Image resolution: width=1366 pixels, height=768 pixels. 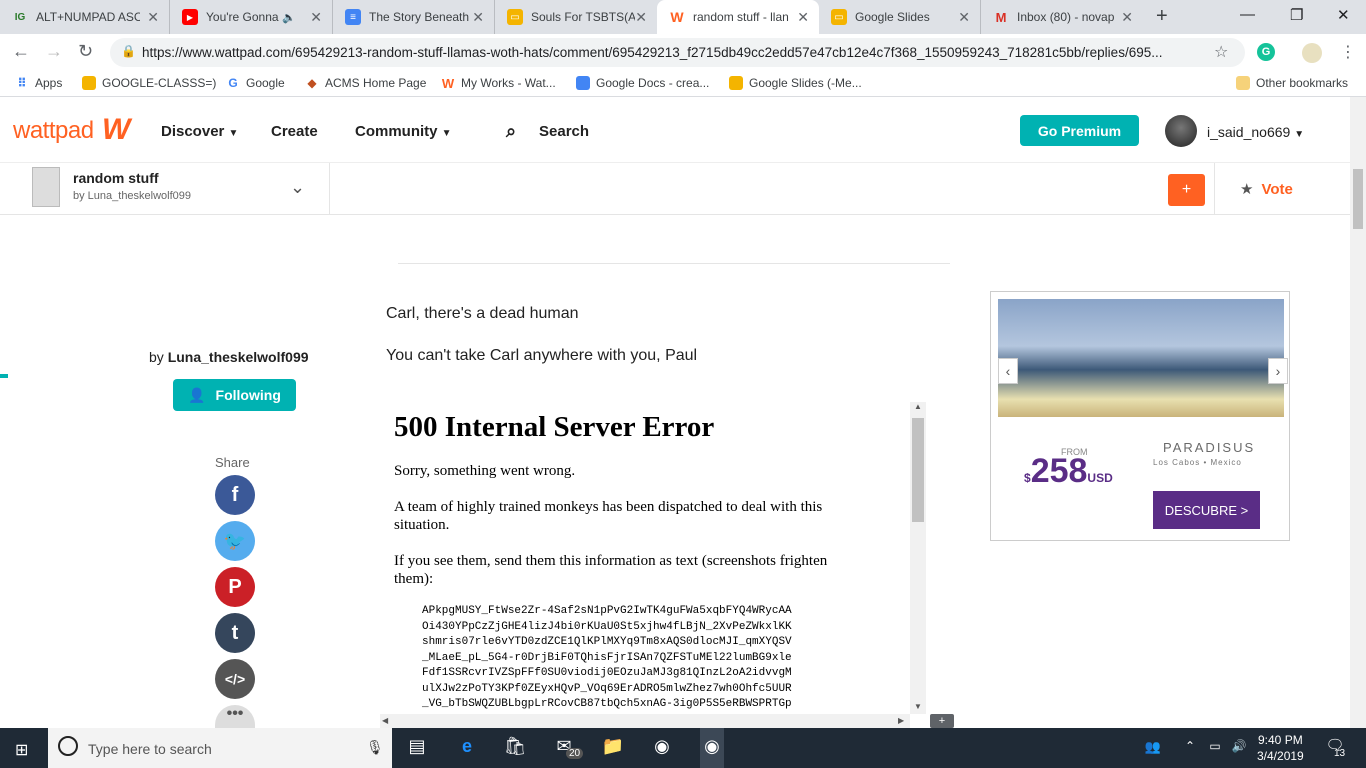 I want to click on bookmark-other: Other bookmarks, so click(x=1292, y=83).